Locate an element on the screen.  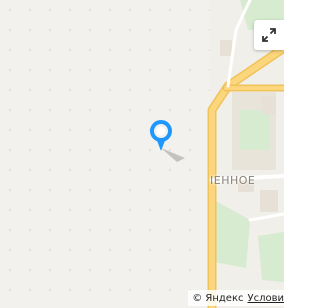
expand-map-button is located at coordinates (269, 35).